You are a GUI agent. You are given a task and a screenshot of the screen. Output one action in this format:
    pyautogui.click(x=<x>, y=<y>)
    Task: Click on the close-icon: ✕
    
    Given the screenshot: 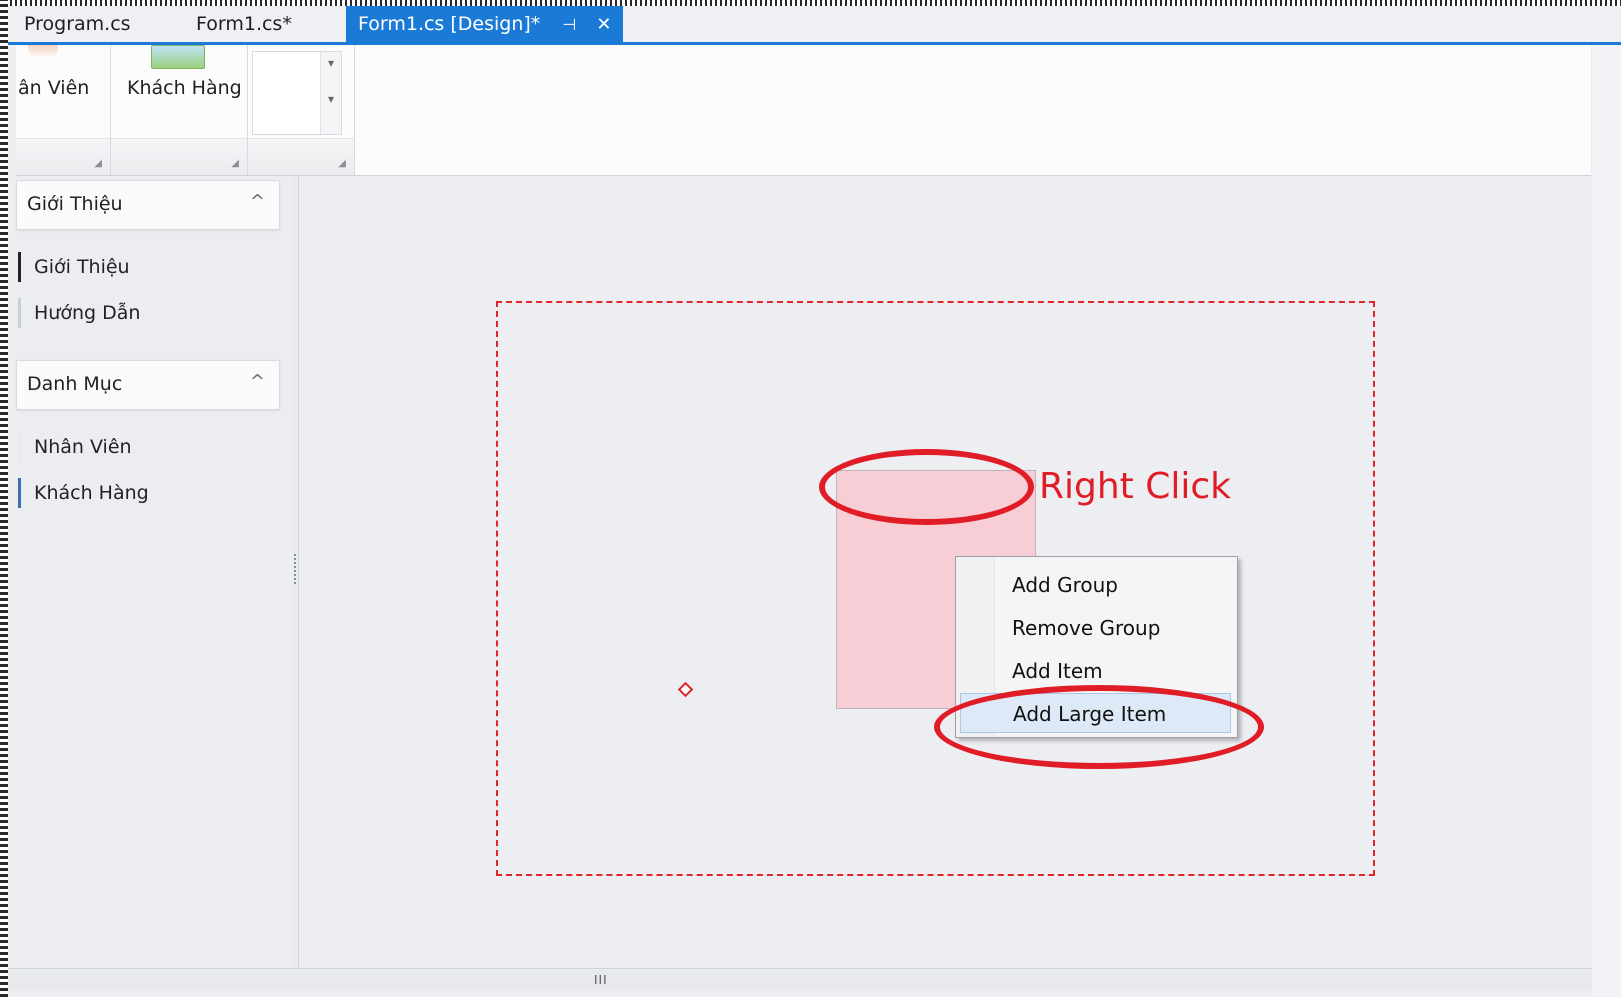 What is the action you would take?
    pyautogui.click(x=603, y=24)
    